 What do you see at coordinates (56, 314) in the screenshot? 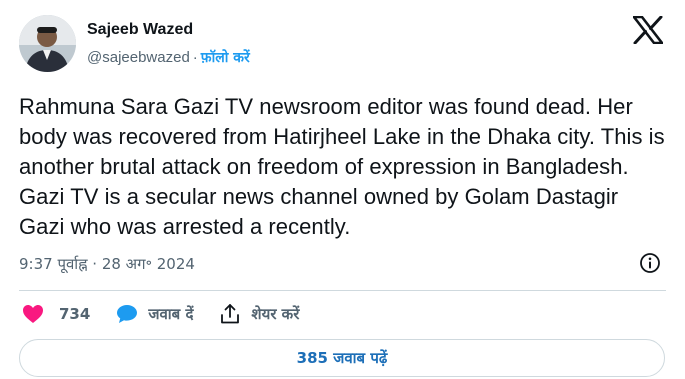
I see `like-button: 734` at bounding box center [56, 314].